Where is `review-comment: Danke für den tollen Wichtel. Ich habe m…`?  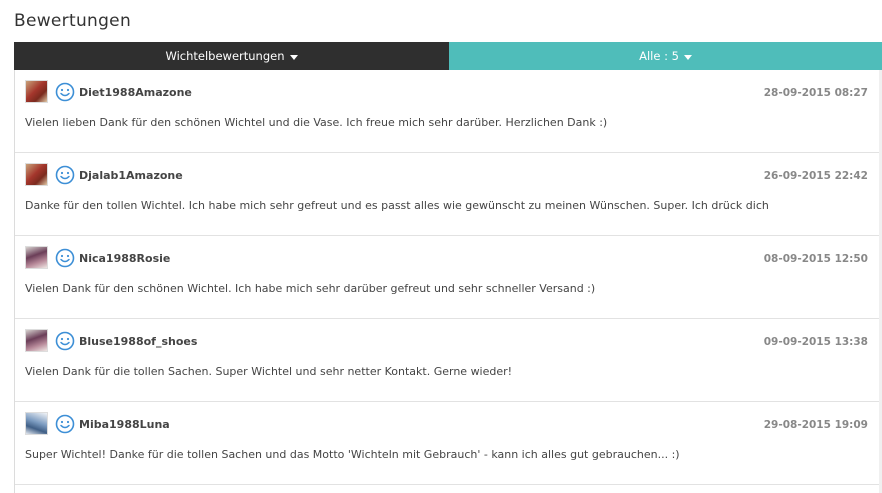
review-comment: Danke für den tollen Wichtel. Ich habe m… is located at coordinates (397, 205).